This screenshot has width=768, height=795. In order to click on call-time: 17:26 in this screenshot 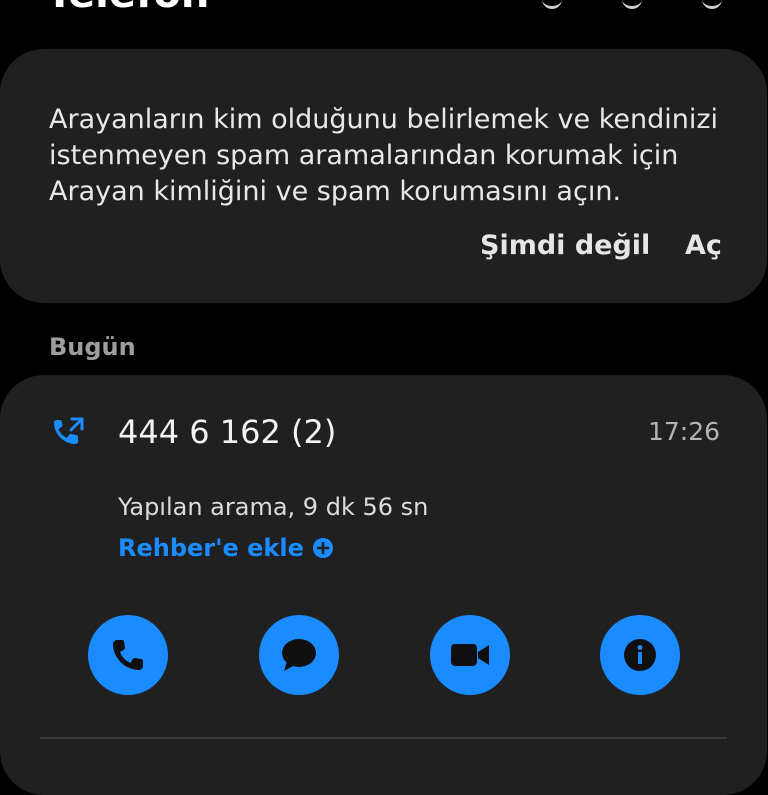, I will do `click(683, 431)`.